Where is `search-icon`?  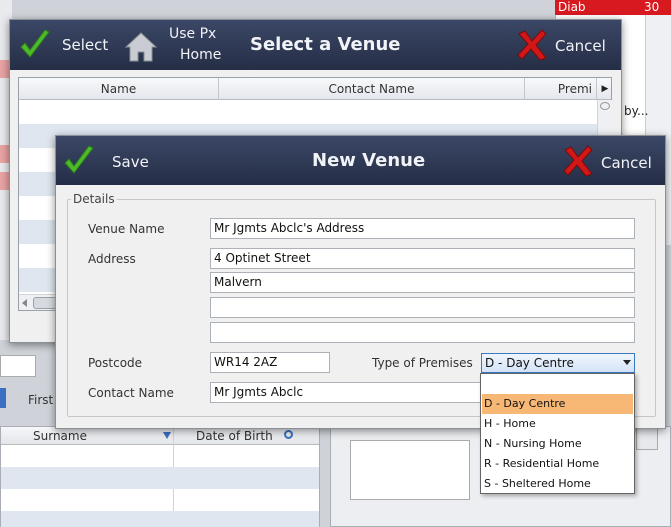 search-icon is located at coordinates (288, 434).